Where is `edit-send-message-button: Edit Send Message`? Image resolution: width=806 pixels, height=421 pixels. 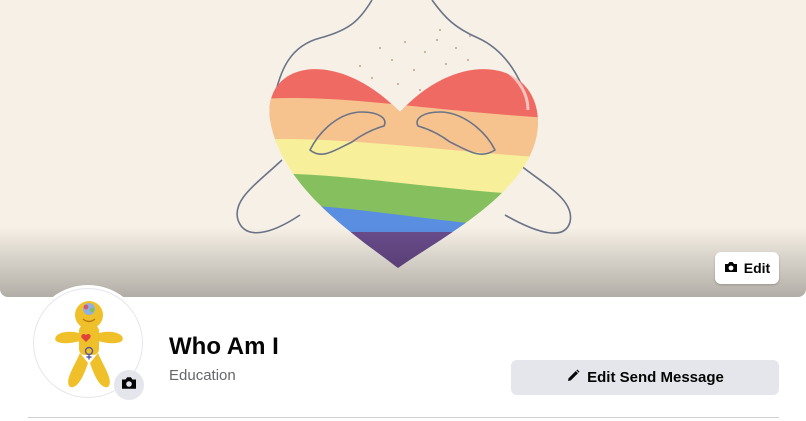
edit-send-message-button: Edit Send Message is located at coordinates (645, 377).